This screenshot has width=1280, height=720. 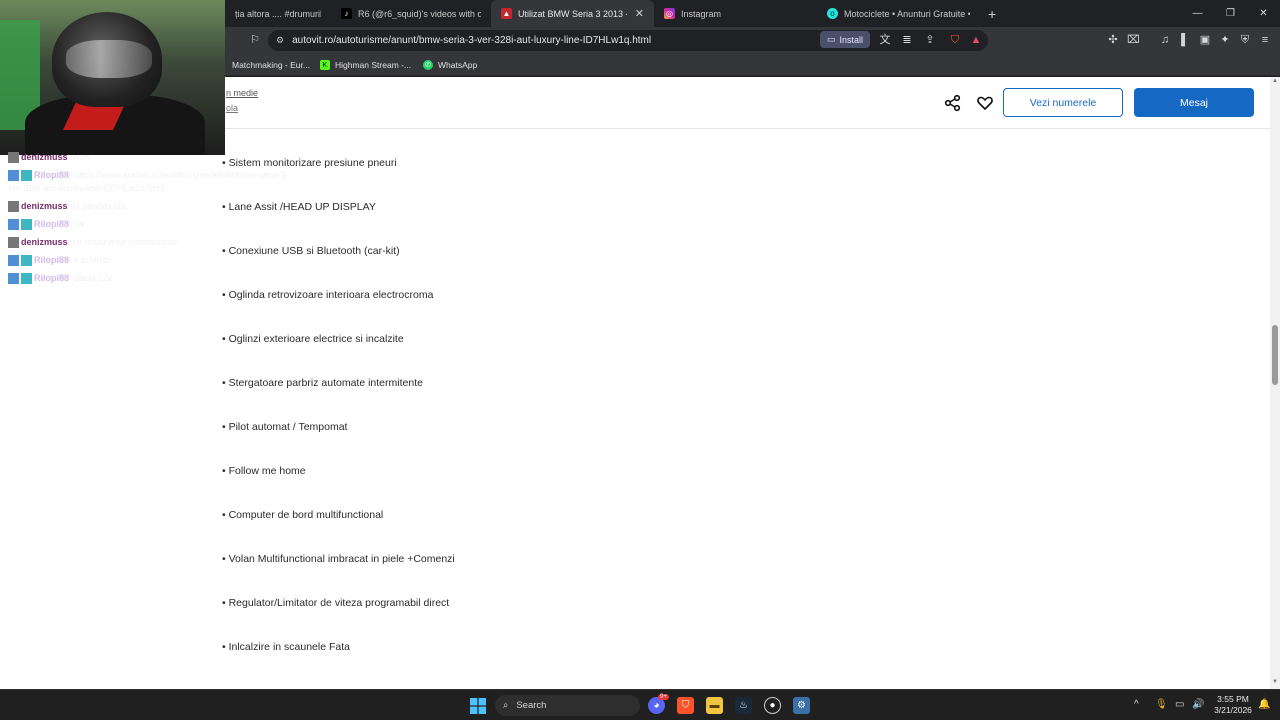 I want to click on tab-olx: o Motociclete • Anunturi Gratuite • OL, so click(x=898, y=13).